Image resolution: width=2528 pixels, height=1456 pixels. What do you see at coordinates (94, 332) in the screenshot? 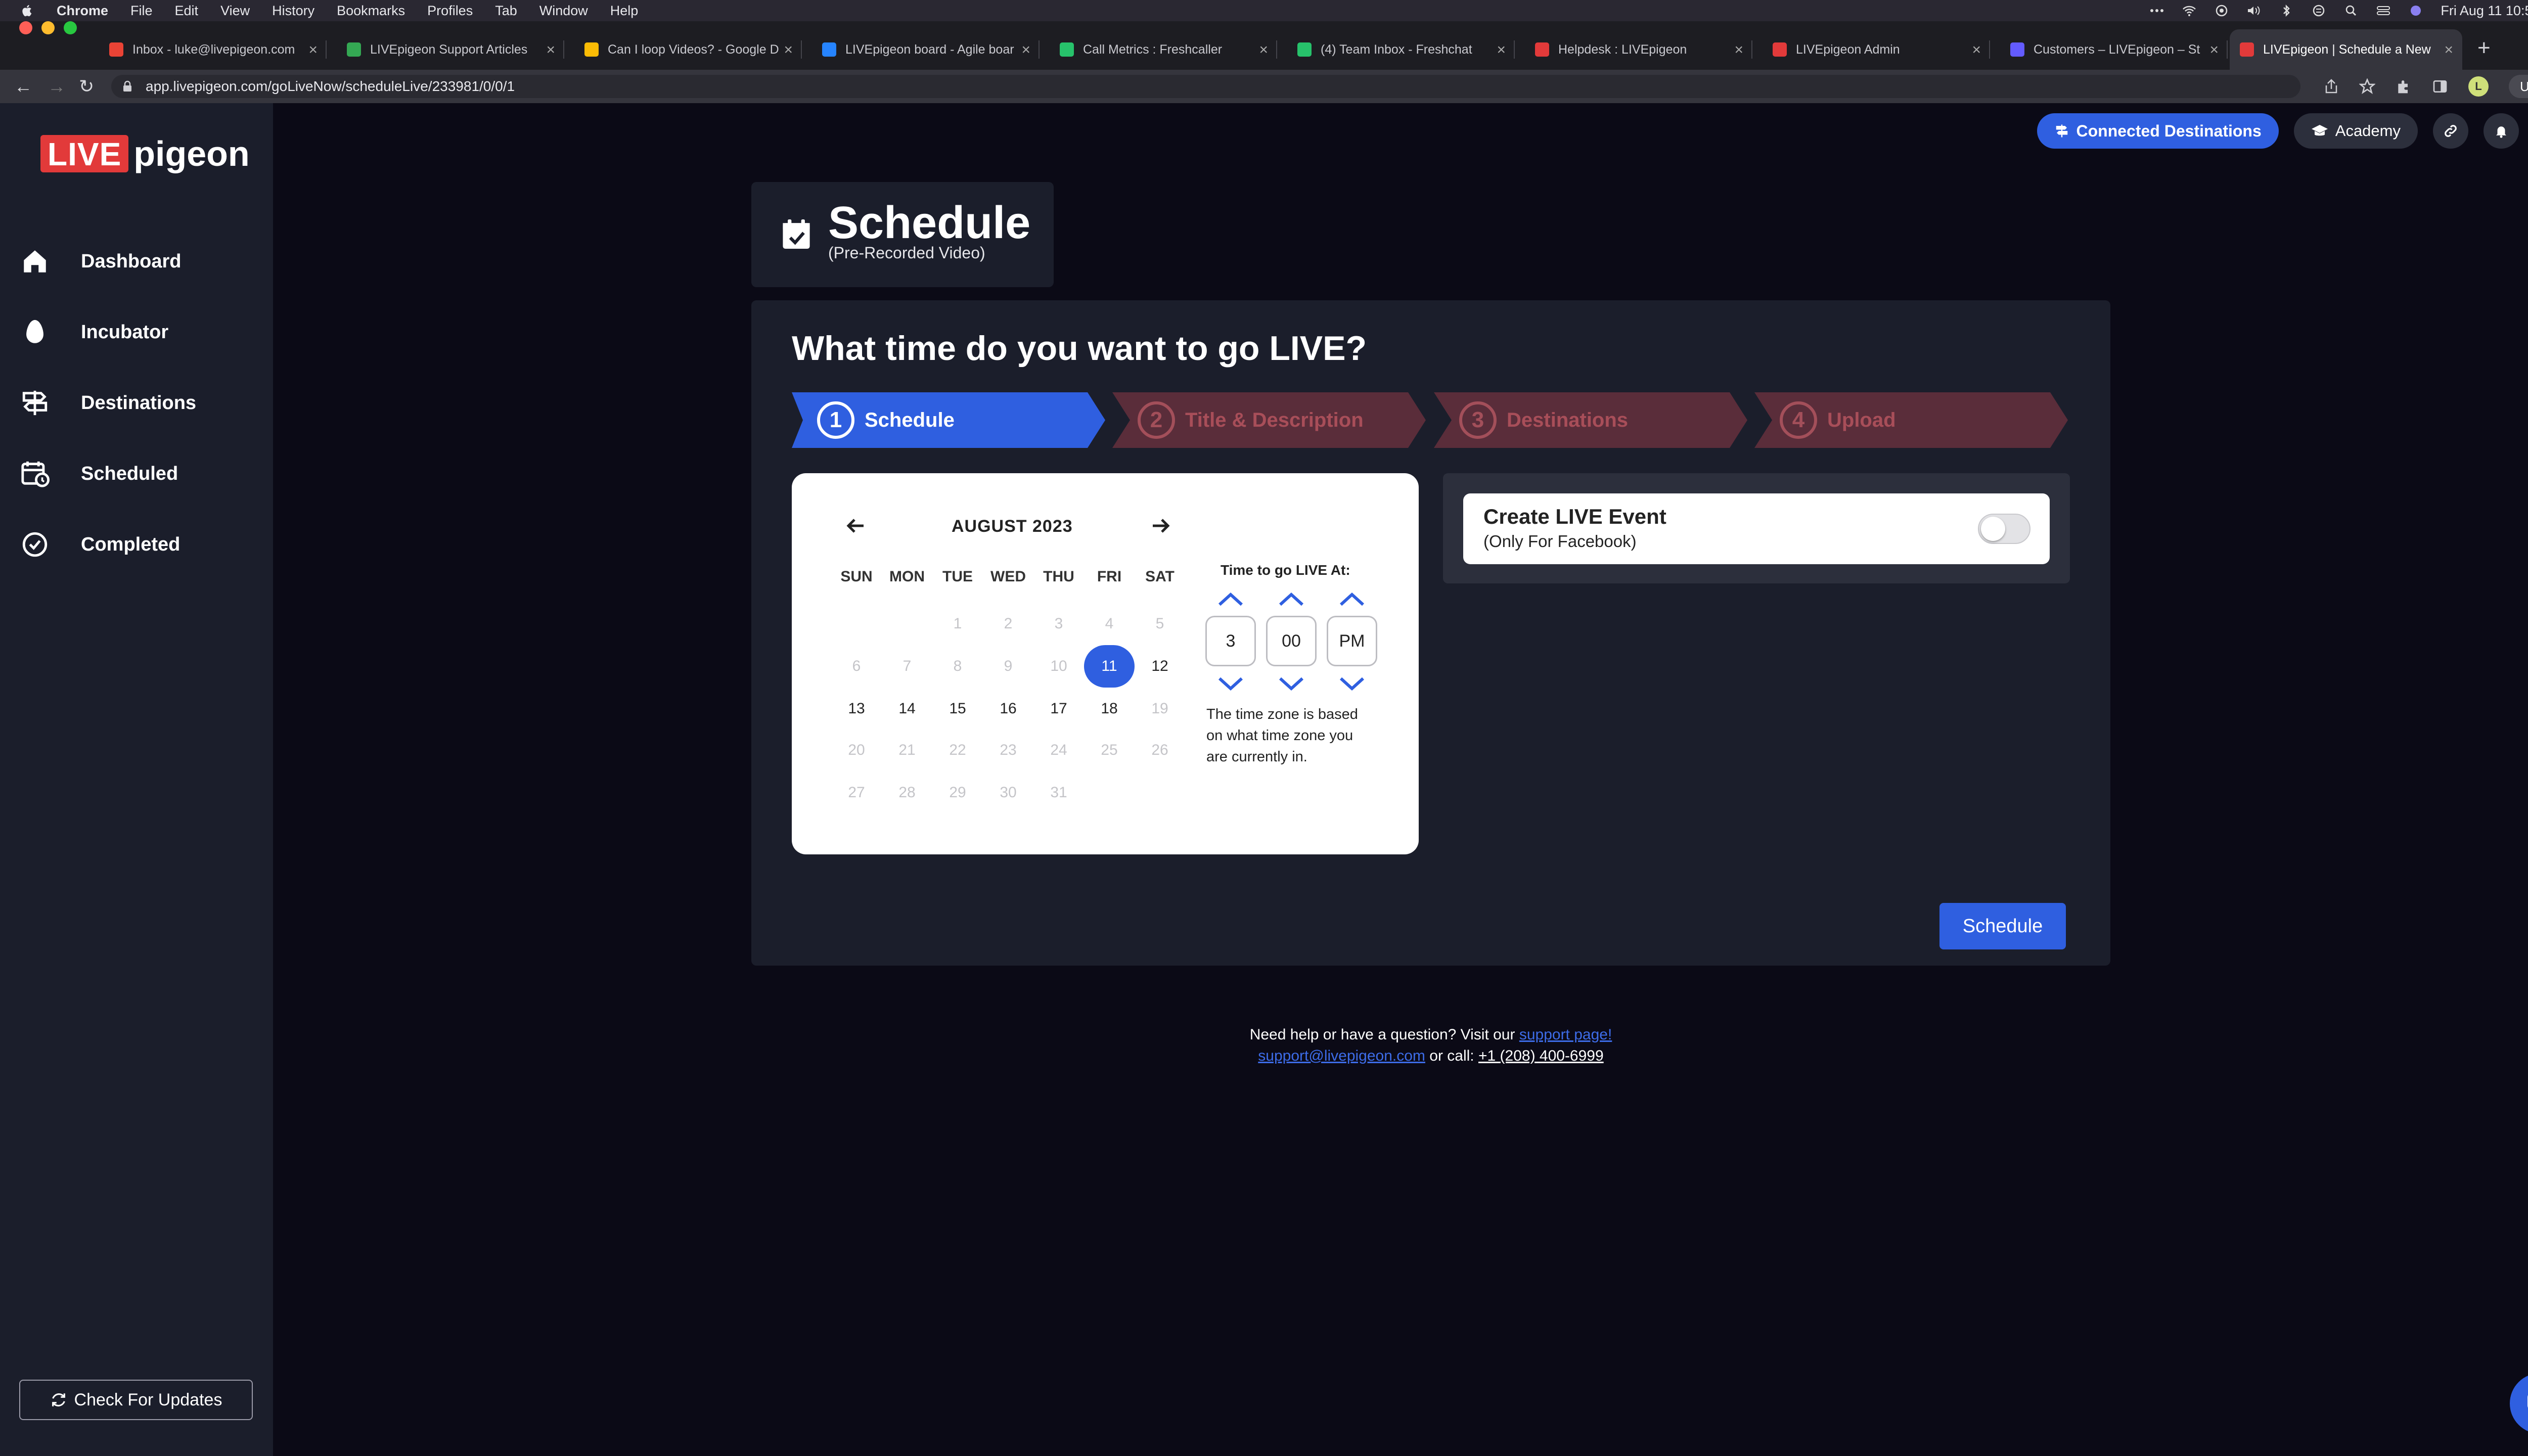
I see `sidebar-item-incubator: Incubator` at bounding box center [94, 332].